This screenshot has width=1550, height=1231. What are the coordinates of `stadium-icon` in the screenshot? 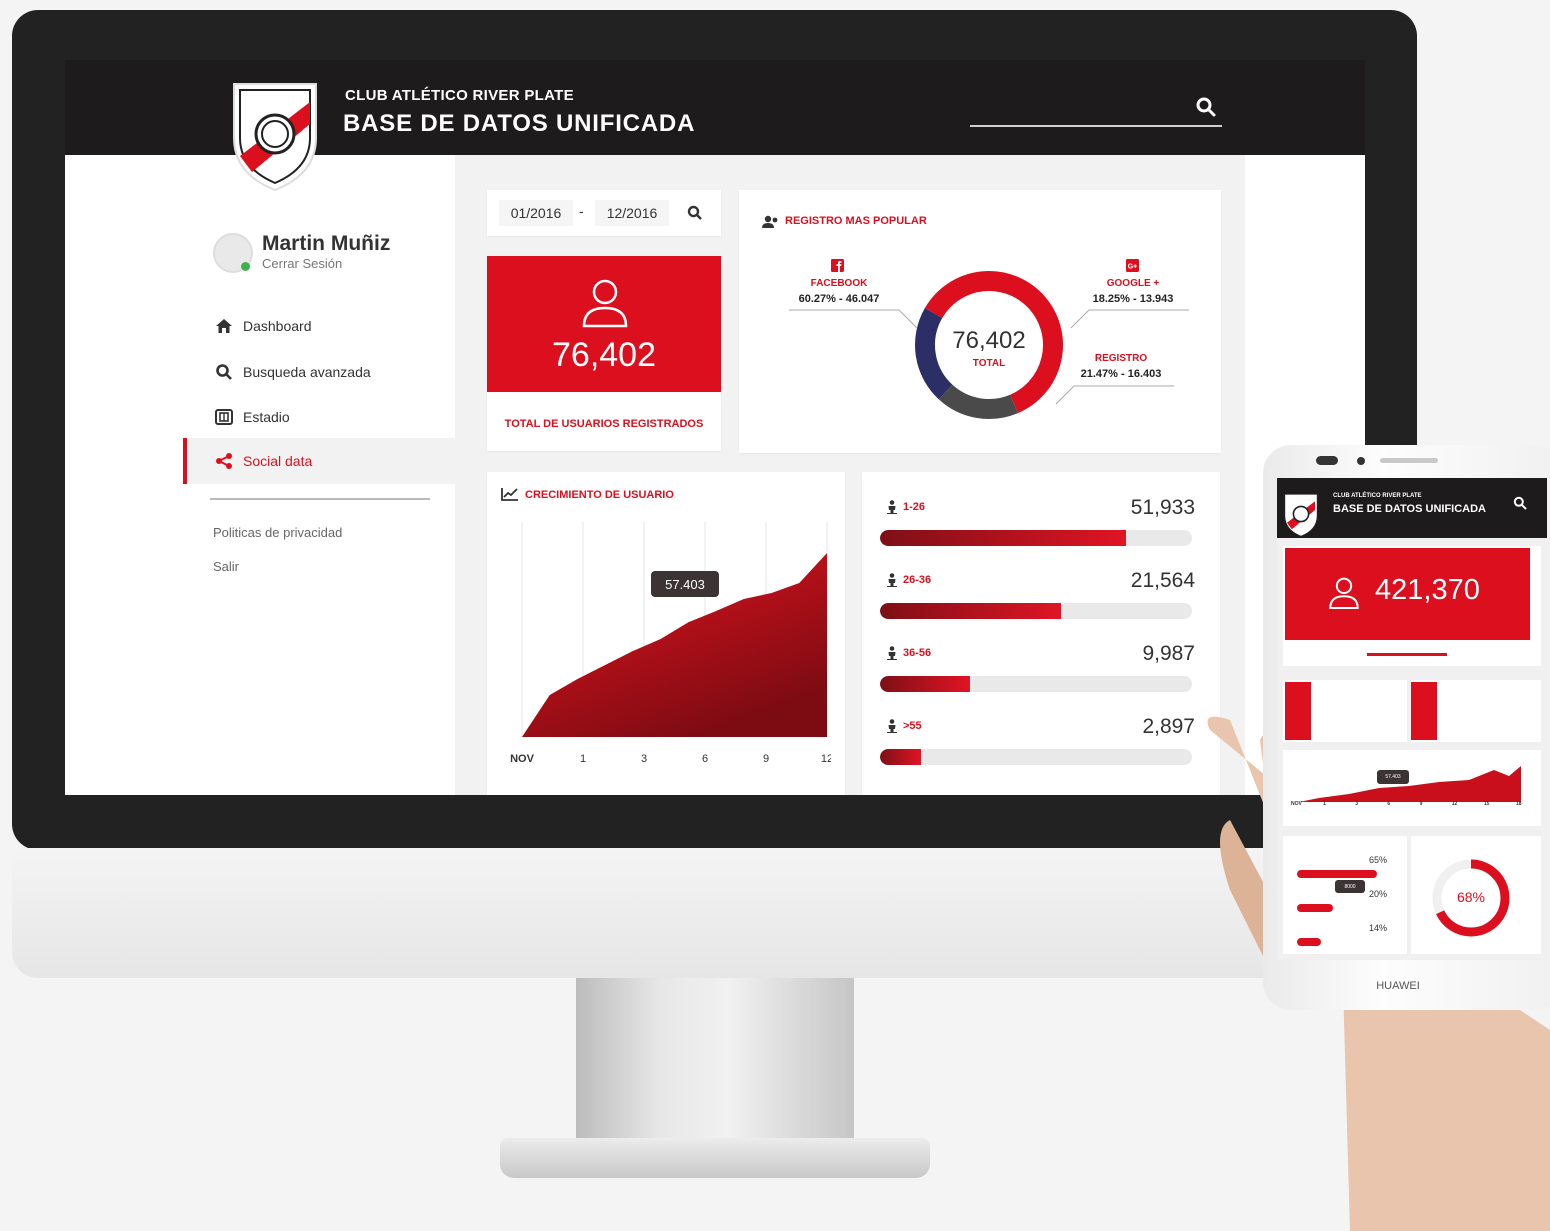 It's located at (224, 417).